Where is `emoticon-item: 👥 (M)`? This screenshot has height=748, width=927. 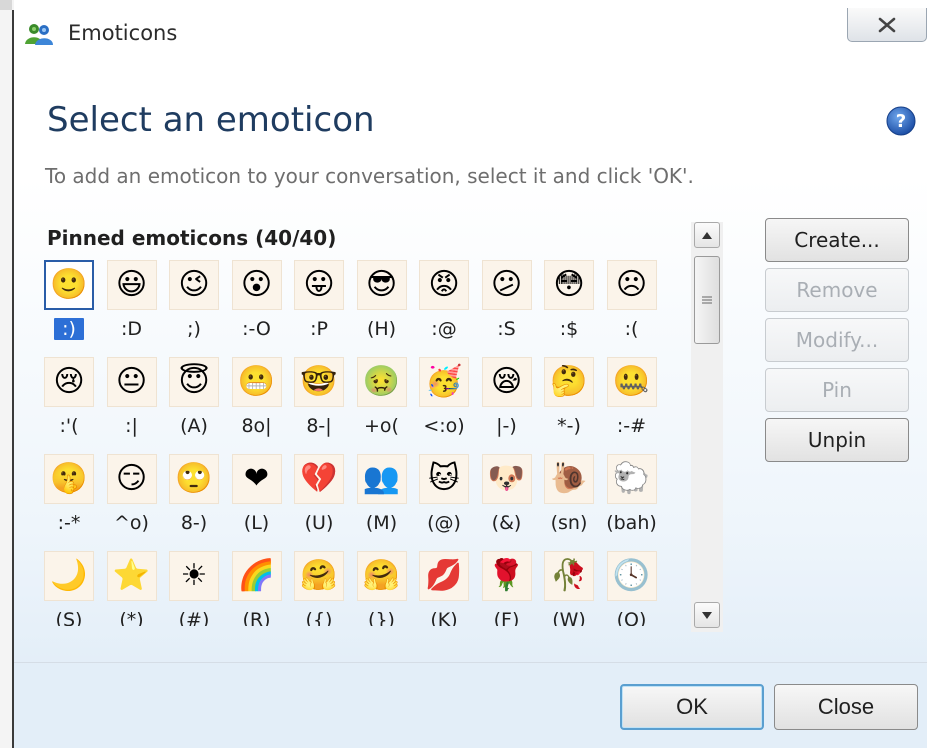 emoticon-item: 👥 (M) is located at coordinates (382, 498).